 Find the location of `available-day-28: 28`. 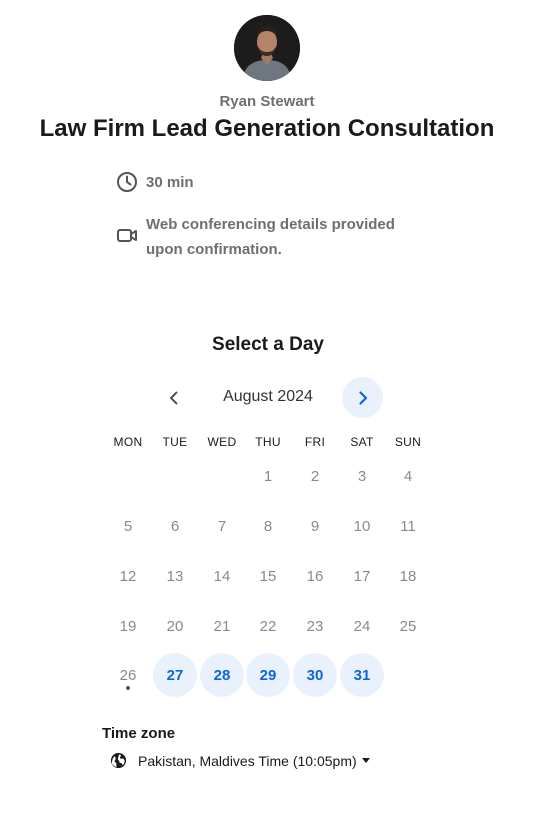

available-day-28: 28 is located at coordinates (222, 675).